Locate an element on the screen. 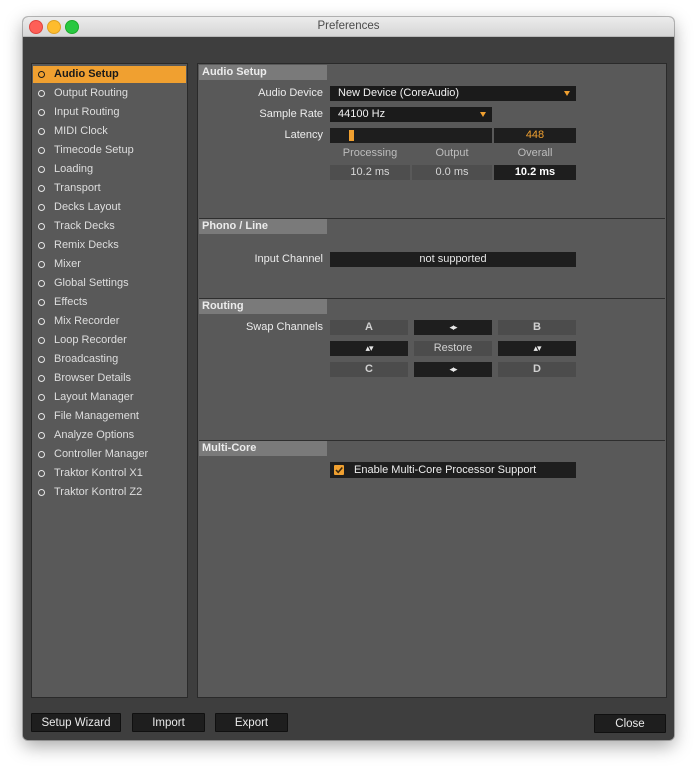 The width and height of the screenshot is (697, 768). sidebar-item-label: Mix Recorder is located at coordinates (87, 321).